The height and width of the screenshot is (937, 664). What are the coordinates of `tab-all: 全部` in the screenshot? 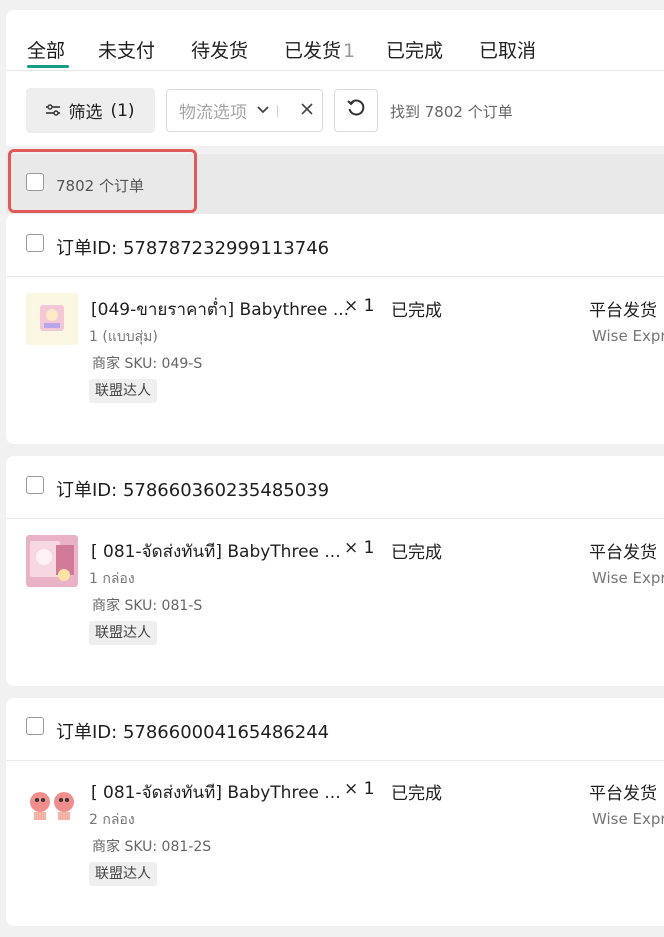 It's located at (46, 49).